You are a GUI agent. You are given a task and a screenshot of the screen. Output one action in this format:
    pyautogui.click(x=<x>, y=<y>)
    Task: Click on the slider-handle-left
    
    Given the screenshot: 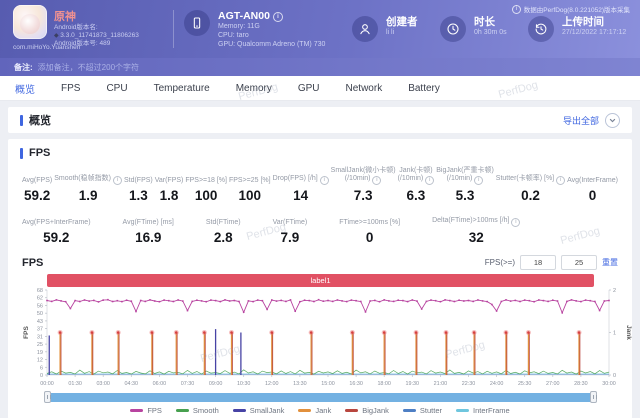 What is the action you would take?
    pyautogui.click(x=47, y=397)
    